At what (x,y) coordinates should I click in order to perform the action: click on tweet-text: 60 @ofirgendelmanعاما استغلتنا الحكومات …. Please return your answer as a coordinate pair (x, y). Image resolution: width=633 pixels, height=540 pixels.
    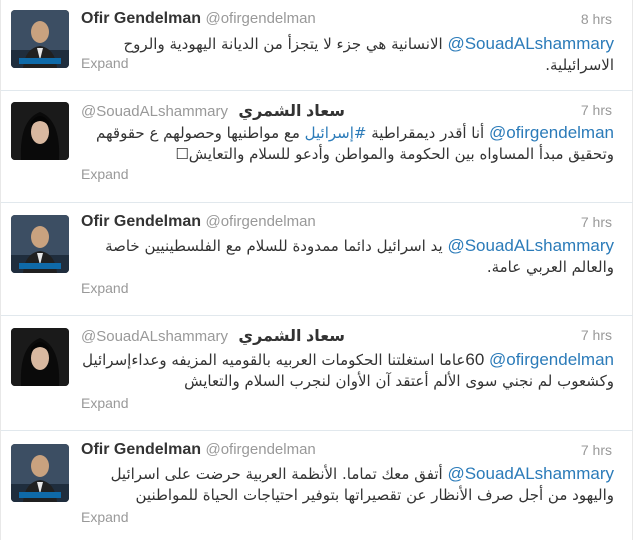
    Looking at the image, I should click on (347, 370).